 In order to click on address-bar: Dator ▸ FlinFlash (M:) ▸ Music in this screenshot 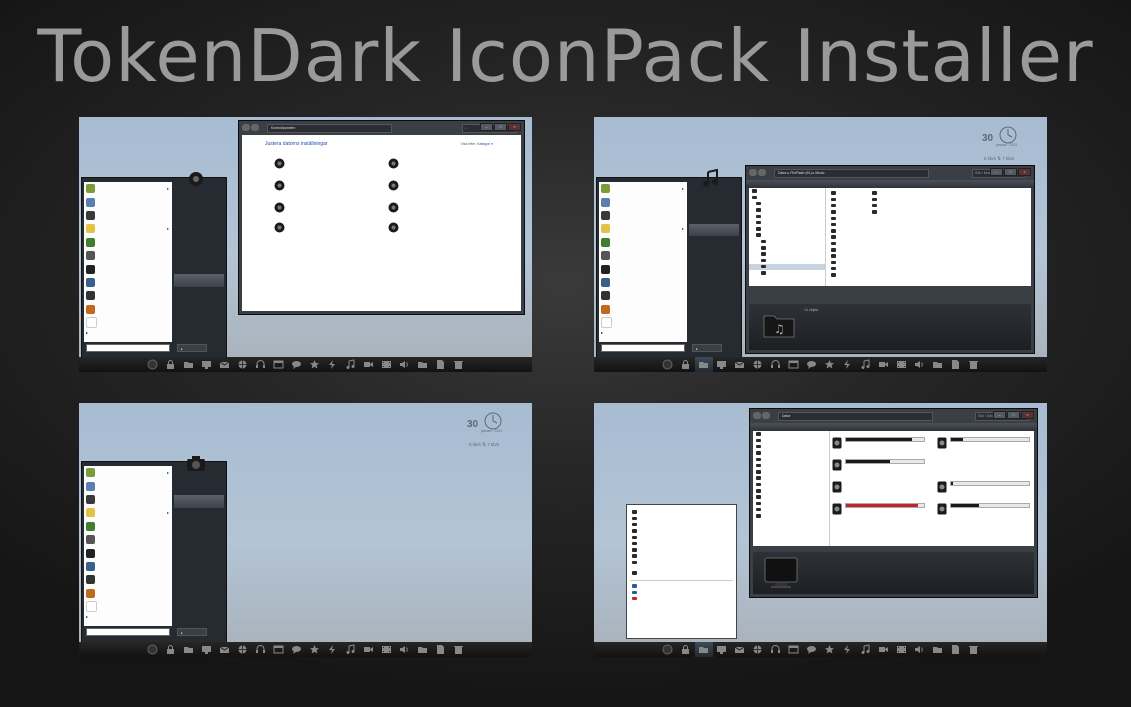, I will do `click(851, 173)`.